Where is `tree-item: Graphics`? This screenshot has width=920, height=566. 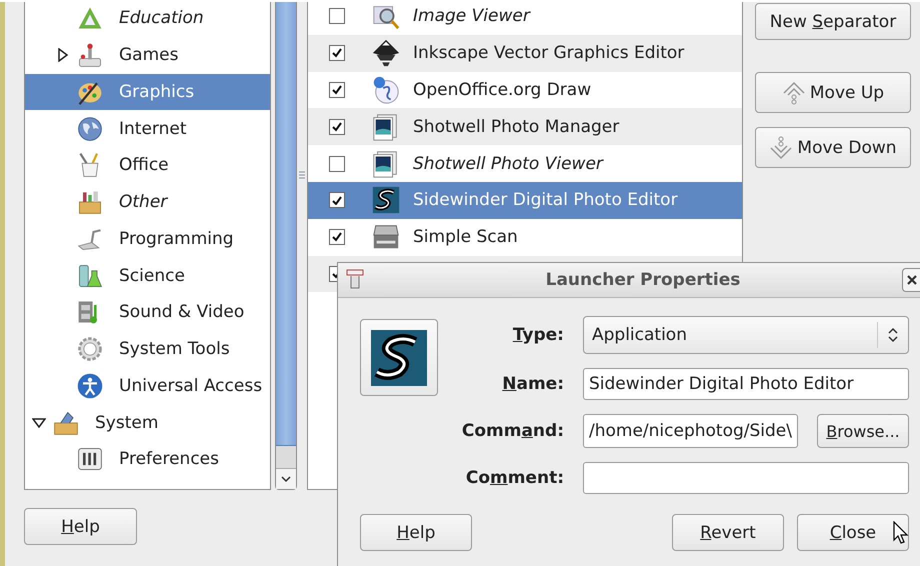
tree-item: Graphics is located at coordinates (147, 92).